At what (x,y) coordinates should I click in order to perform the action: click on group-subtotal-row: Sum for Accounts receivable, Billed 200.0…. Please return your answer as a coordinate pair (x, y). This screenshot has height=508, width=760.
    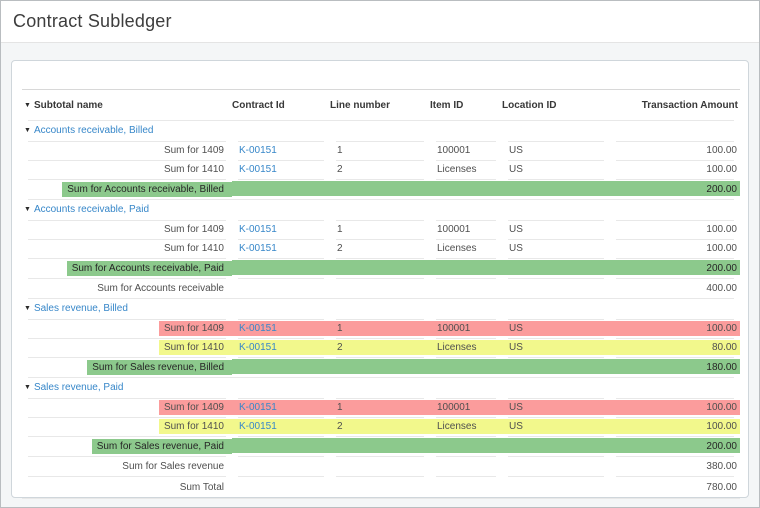
    Looking at the image, I should click on (381, 189).